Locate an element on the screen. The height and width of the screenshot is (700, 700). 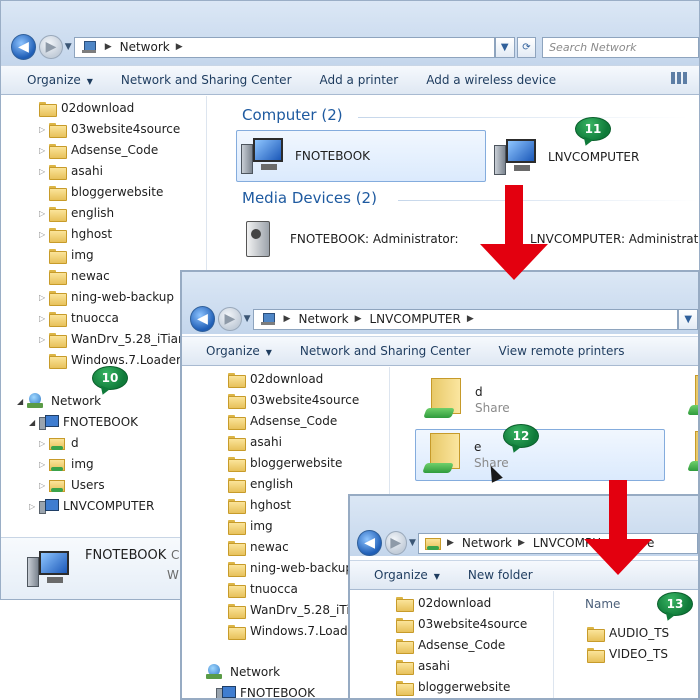
address-bar: ▶ Network ▶ is located at coordinates (284, 47).